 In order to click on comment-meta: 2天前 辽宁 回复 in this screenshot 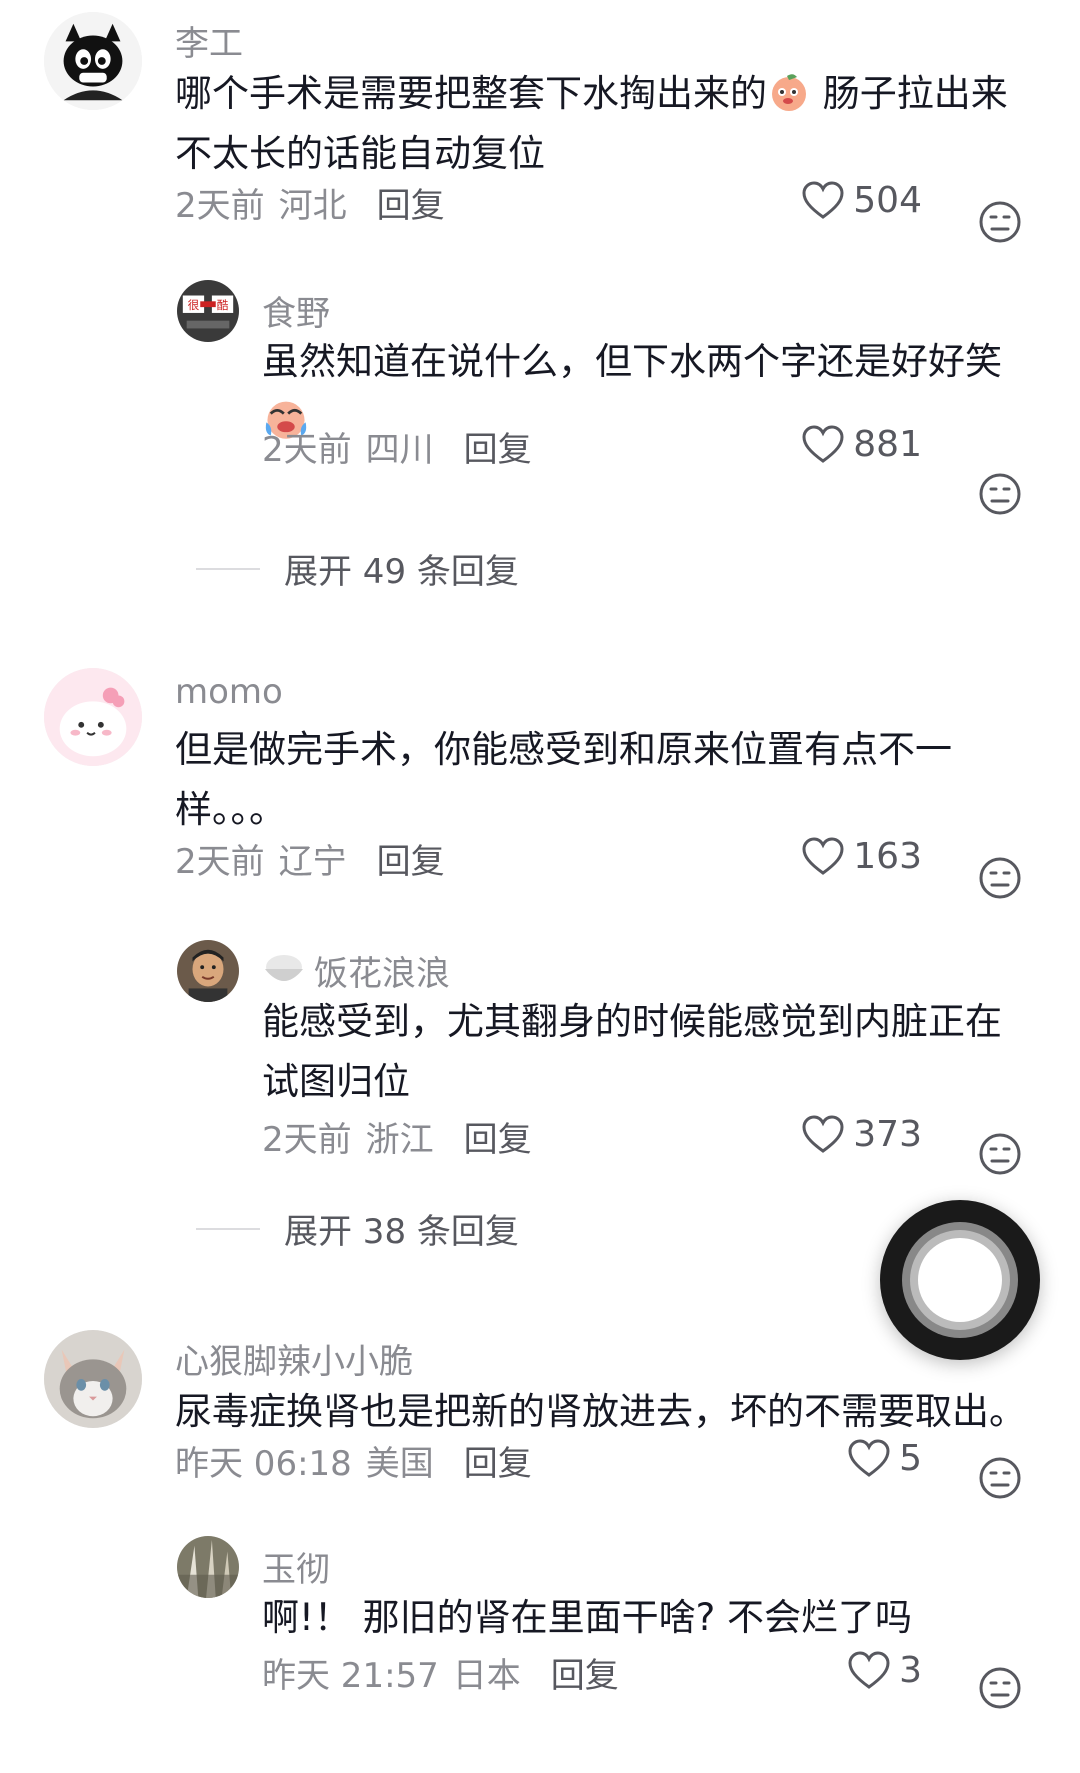, I will do `click(310, 858)`.